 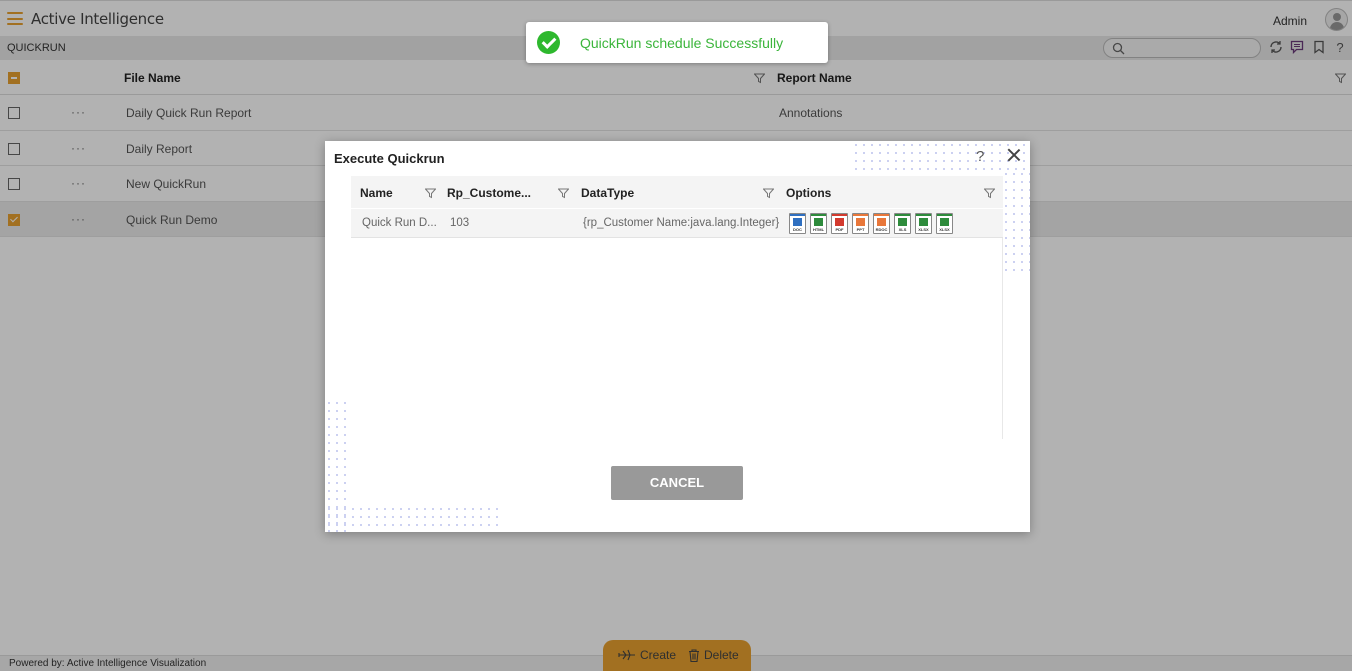 What do you see at coordinates (376, 193) in the screenshot?
I see `column-header-name: Name` at bounding box center [376, 193].